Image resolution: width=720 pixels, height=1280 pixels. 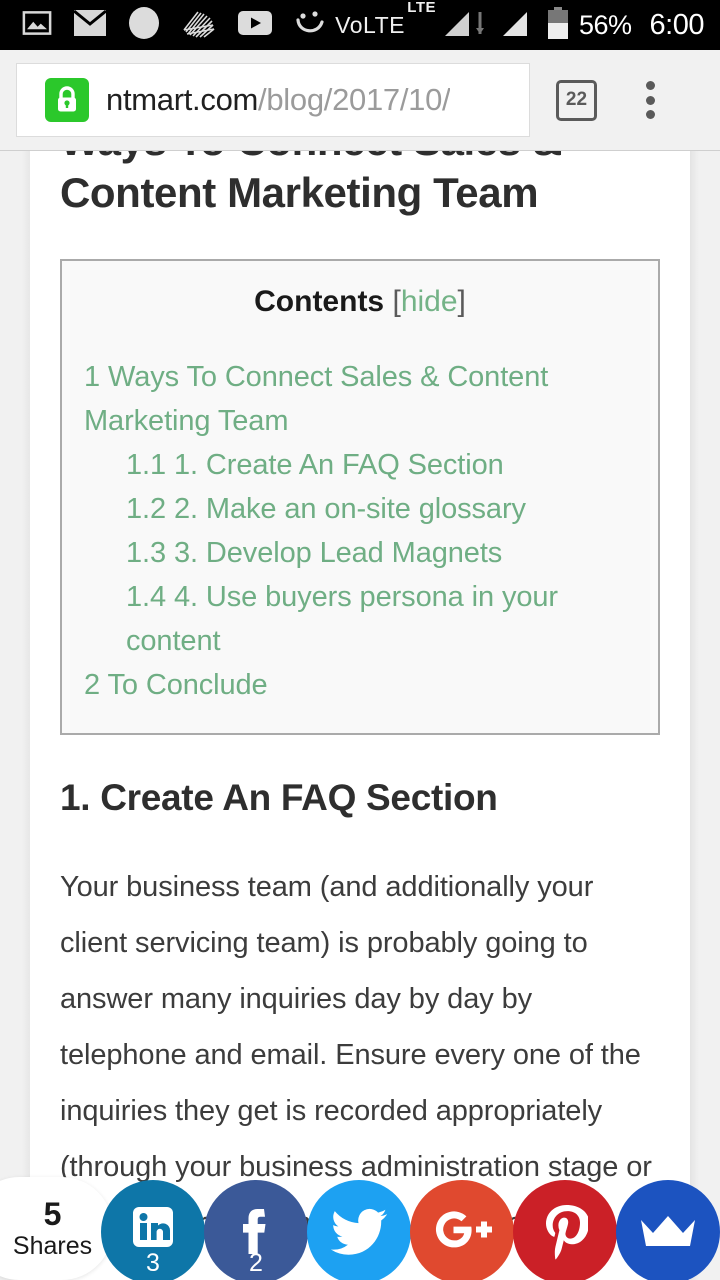 What do you see at coordinates (310, 25) in the screenshot?
I see `smiley-icon` at bounding box center [310, 25].